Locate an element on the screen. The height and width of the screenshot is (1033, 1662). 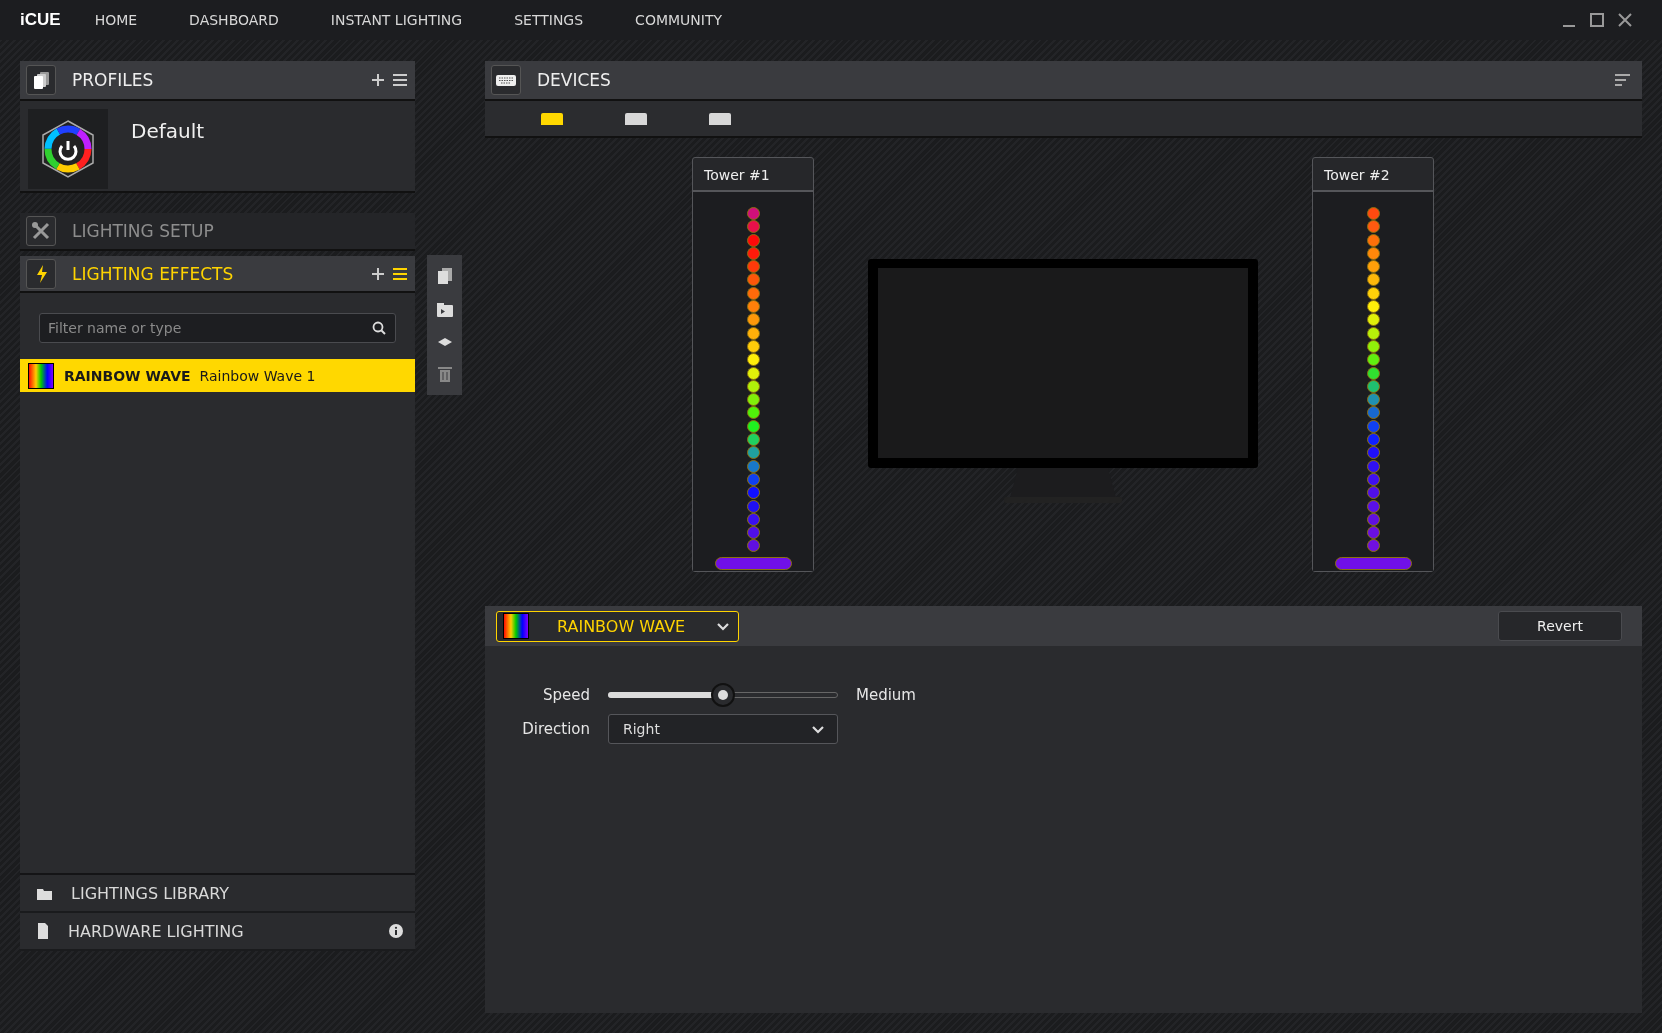
profile-card: Default is located at coordinates (217, 147).